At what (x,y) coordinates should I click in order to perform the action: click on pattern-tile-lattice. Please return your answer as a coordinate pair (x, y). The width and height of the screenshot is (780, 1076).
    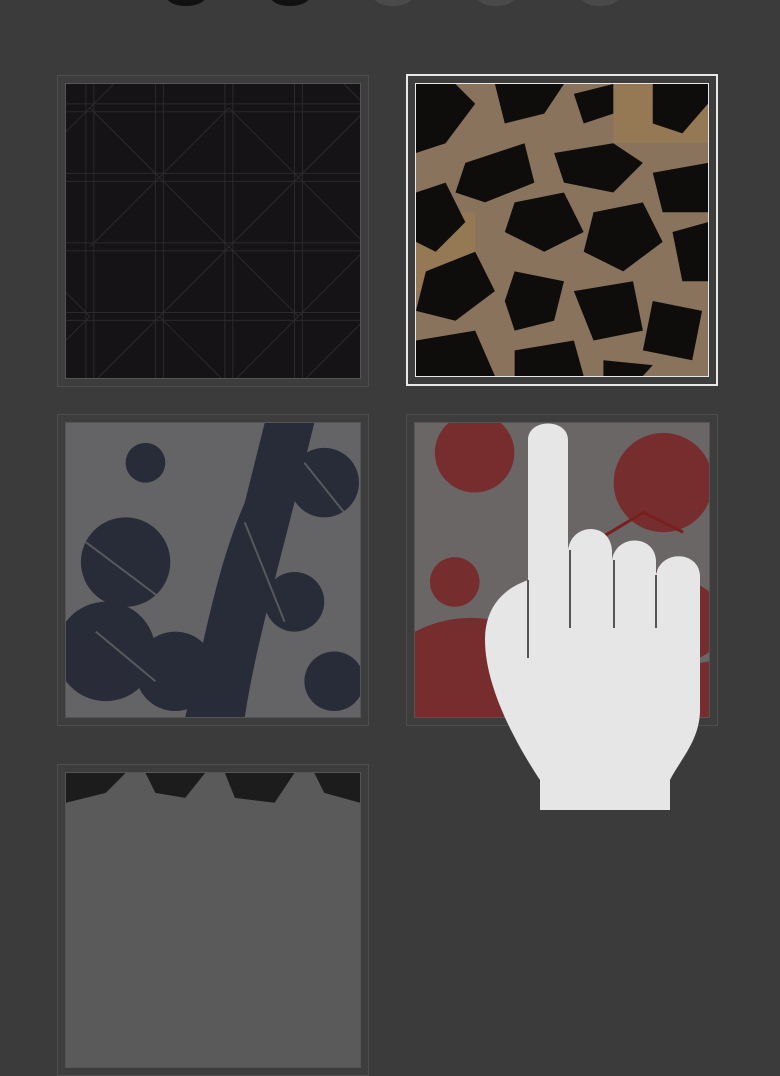
    Looking at the image, I should click on (213, 231).